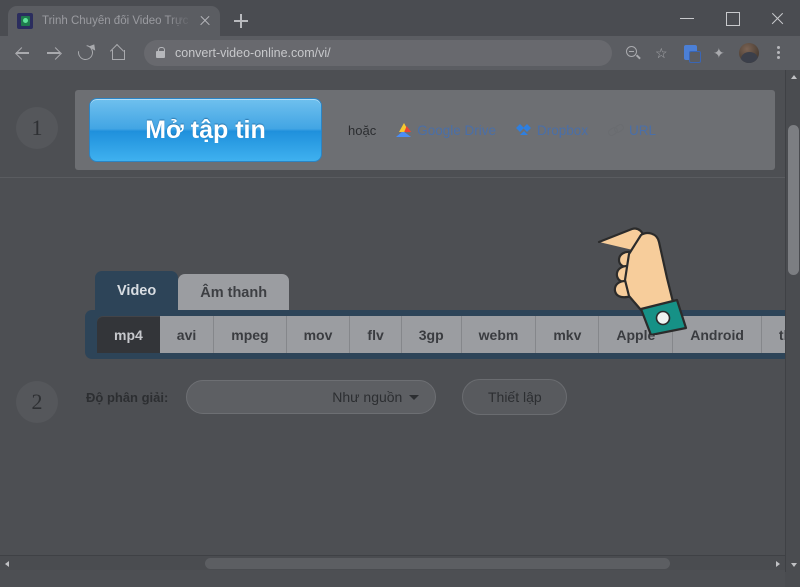 This screenshot has width=800, height=587. What do you see at coordinates (25, 21) in the screenshot?
I see `video-converter-favicon` at bounding box center [25, 21].